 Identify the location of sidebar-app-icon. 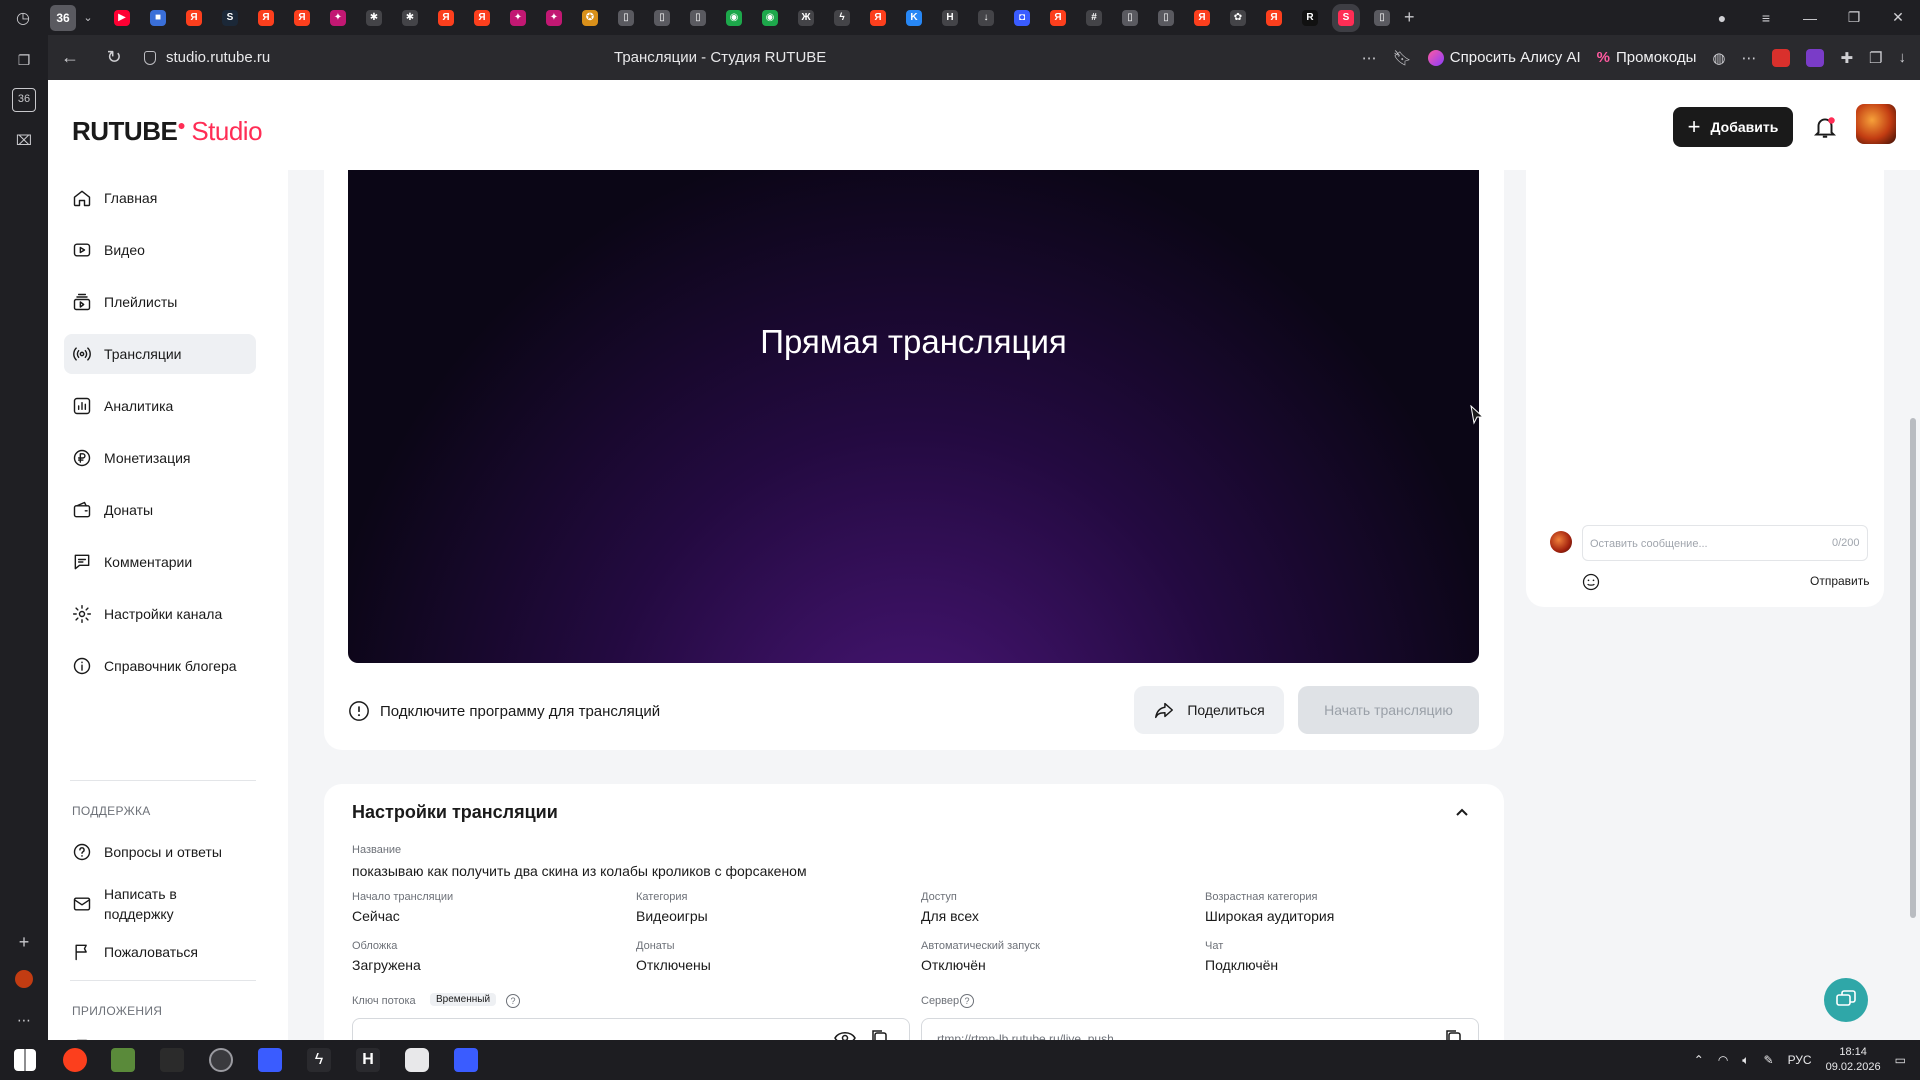
(24, 982).